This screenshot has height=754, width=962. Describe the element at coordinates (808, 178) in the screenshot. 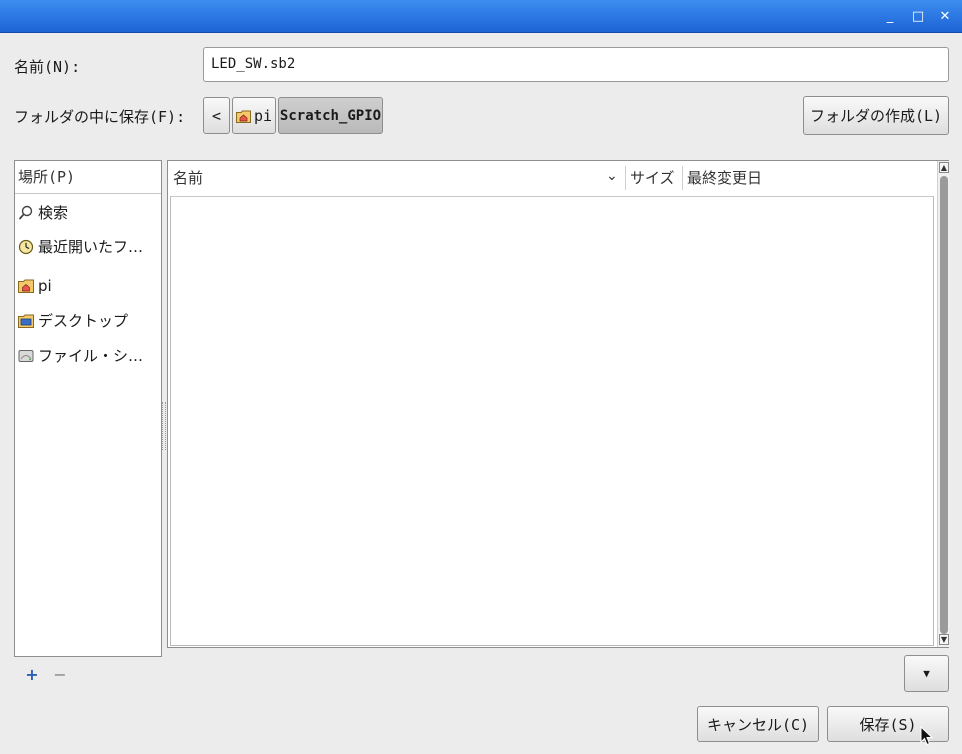

I see `column-header-modified: 最終変更日` at that location.